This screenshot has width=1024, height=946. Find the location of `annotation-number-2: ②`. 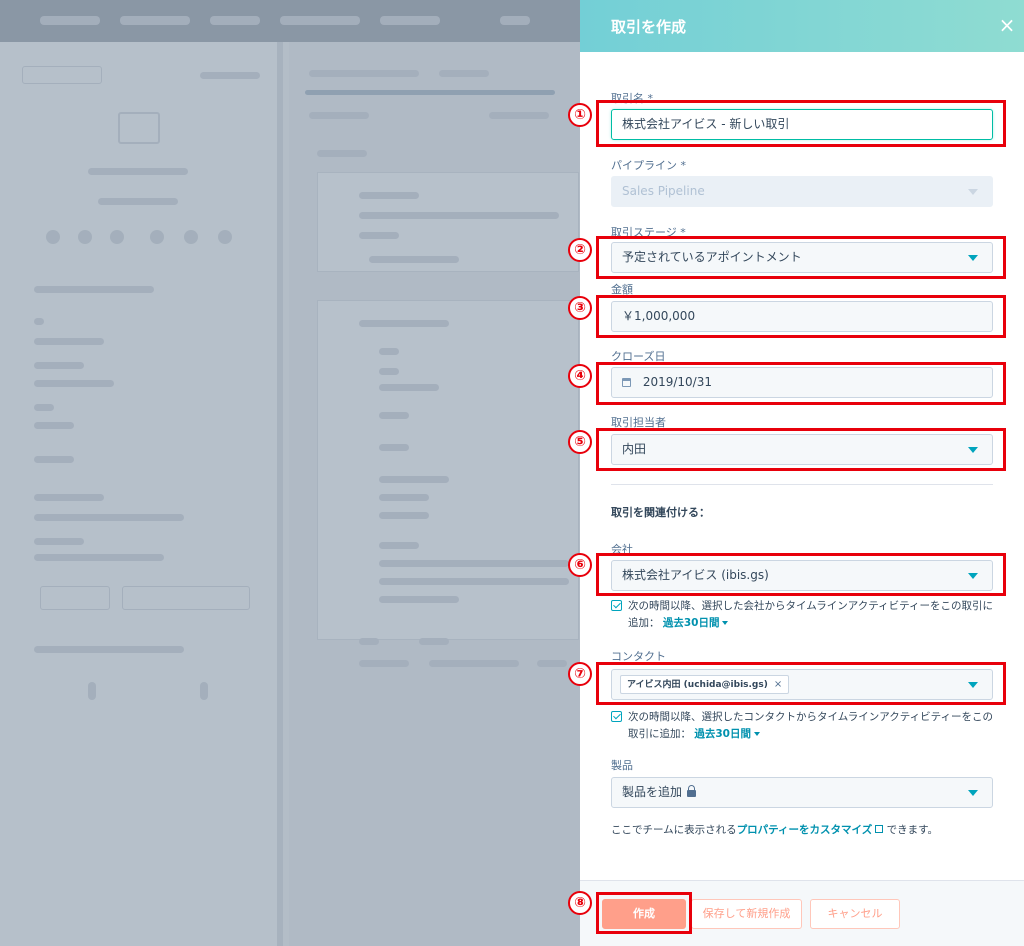

annotation-number-2: ② is located at coordinates (580, 250).